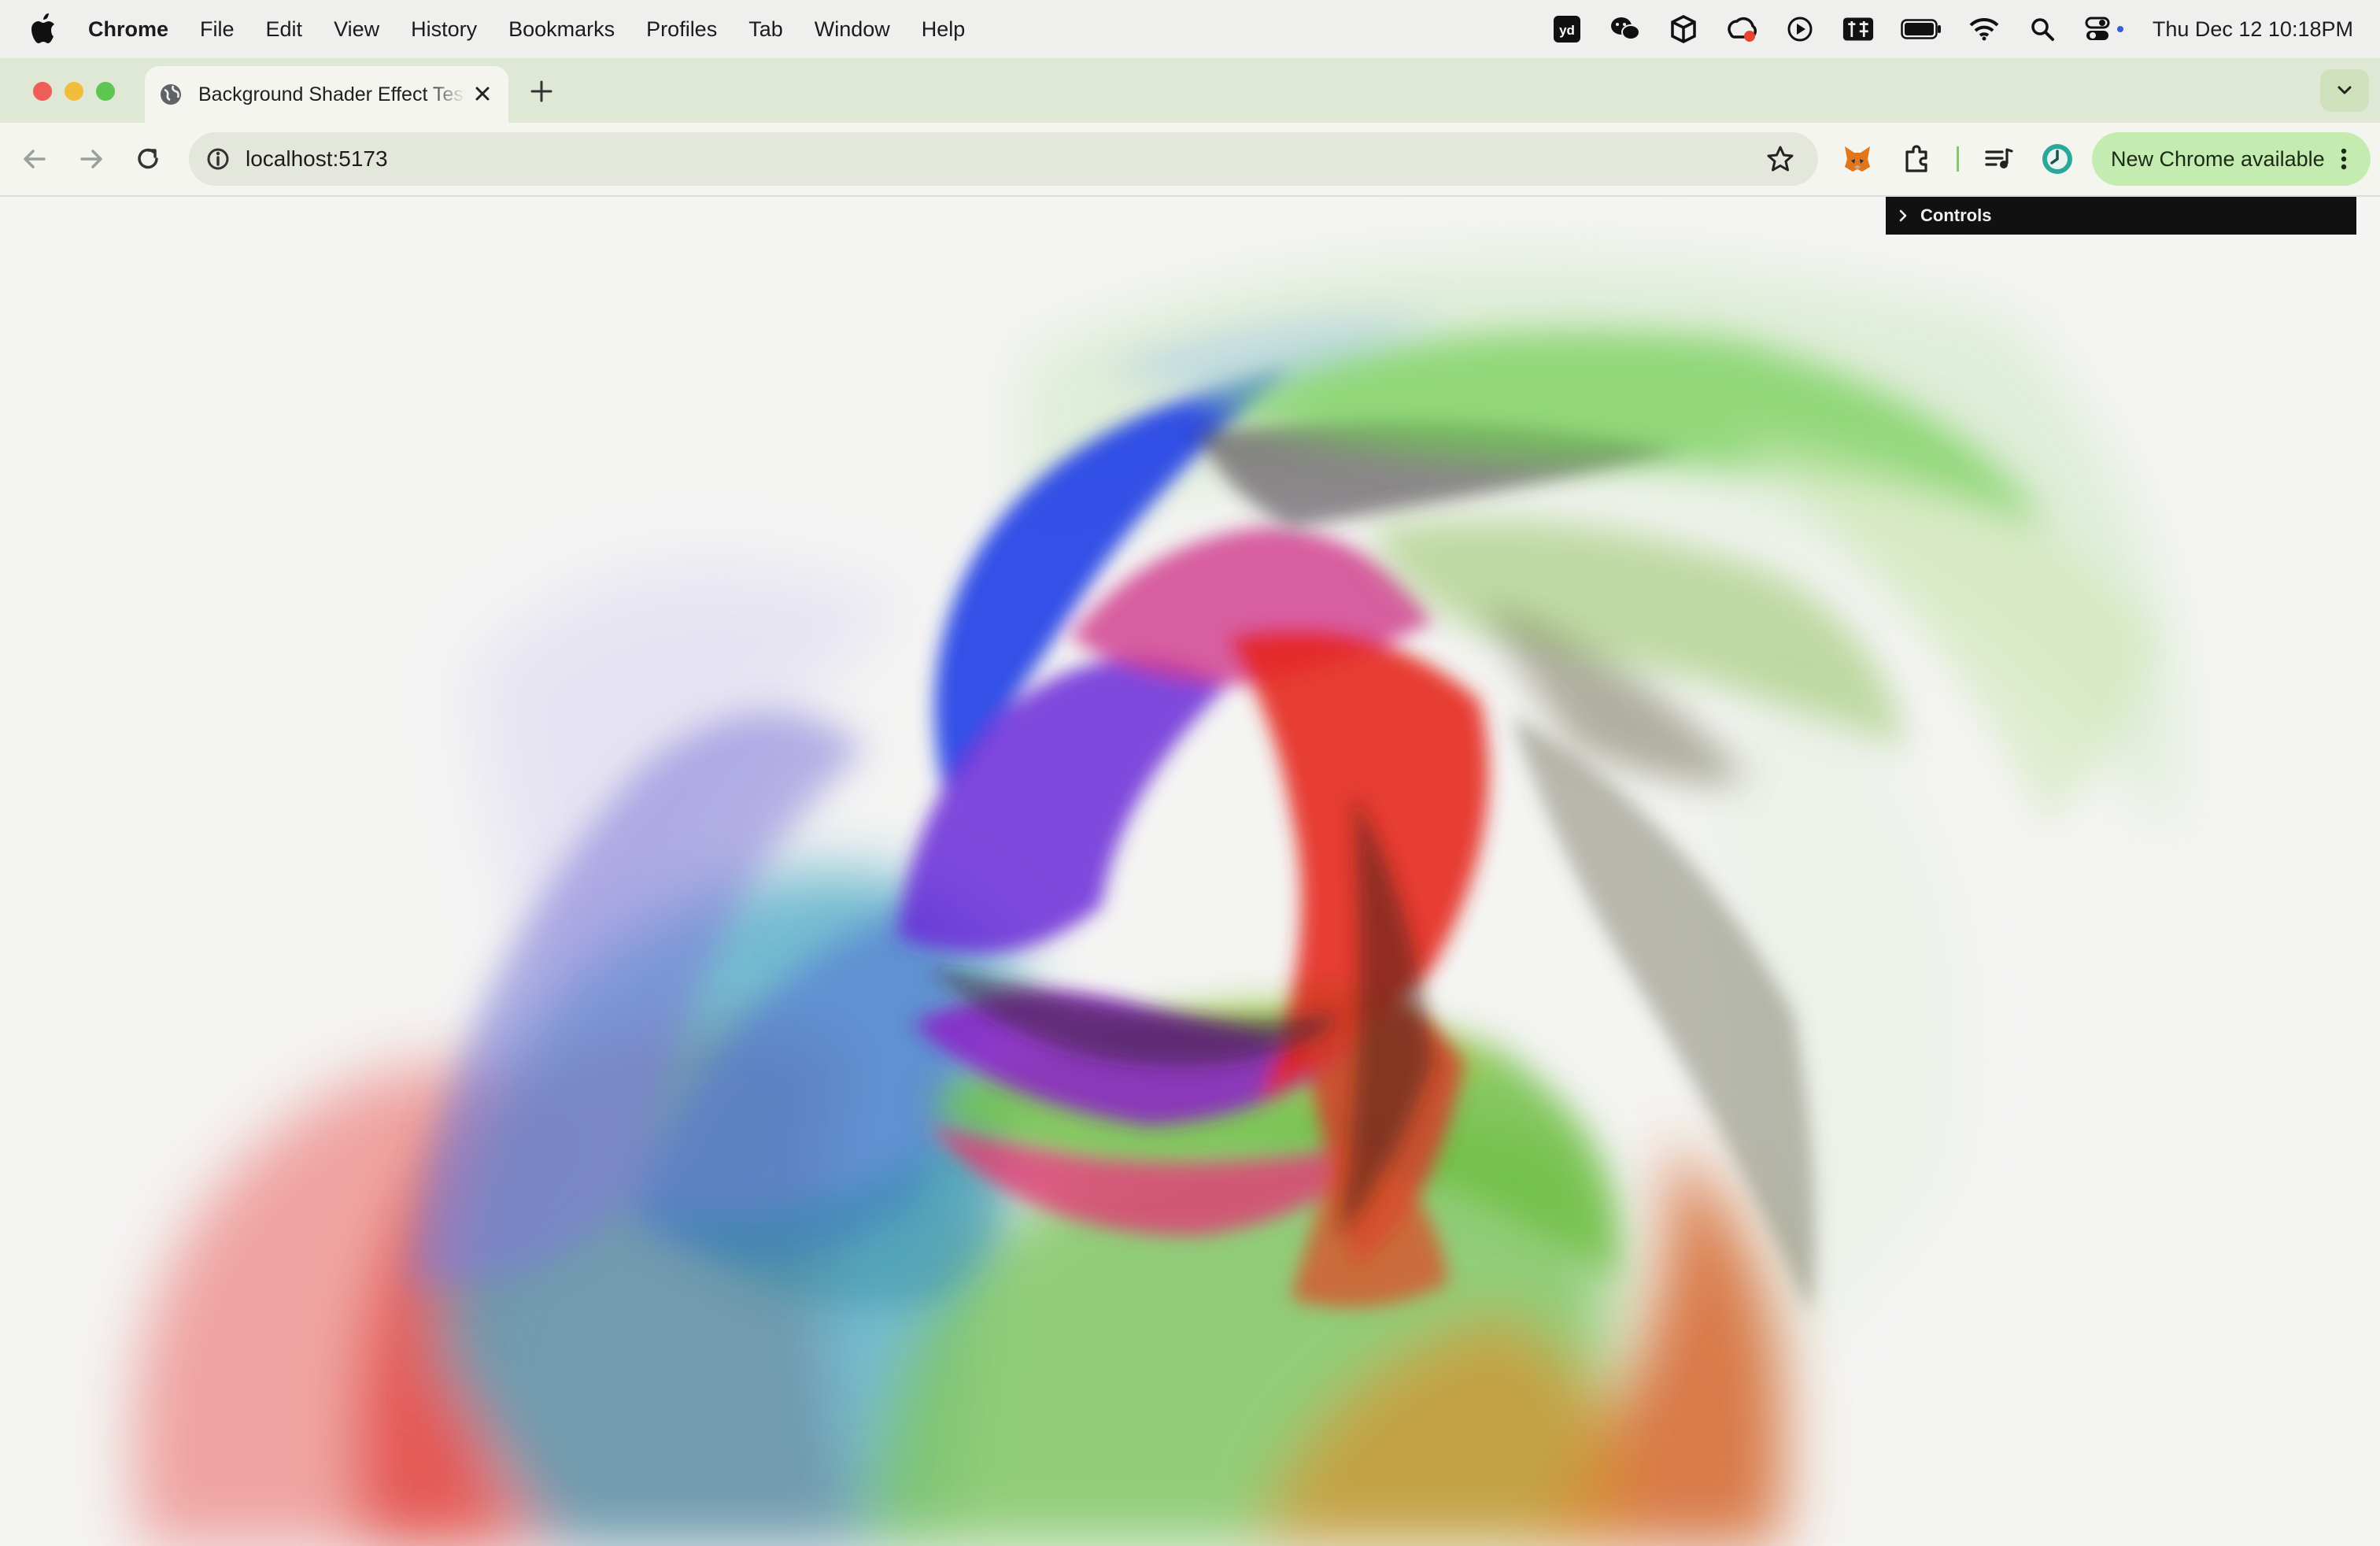 The height and width of the screenshot is (1546, 2380). What do you see at coordinates (1984, 29) in the screenshot?
I see `wifi-icon` at bounding box center [1984, 29].